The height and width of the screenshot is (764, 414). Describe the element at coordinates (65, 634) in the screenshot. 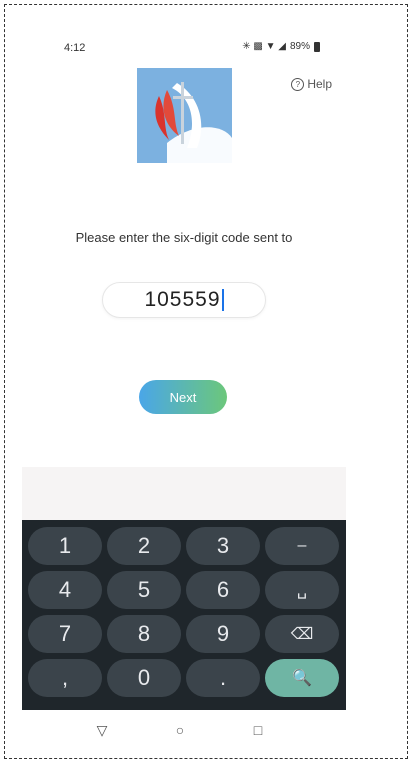

I see `key-7: 7` at that location.